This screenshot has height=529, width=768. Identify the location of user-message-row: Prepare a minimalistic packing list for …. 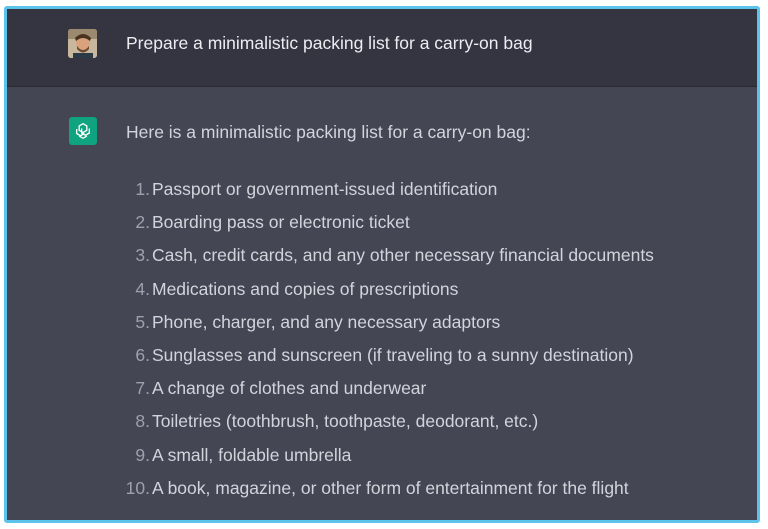
(382, 48).